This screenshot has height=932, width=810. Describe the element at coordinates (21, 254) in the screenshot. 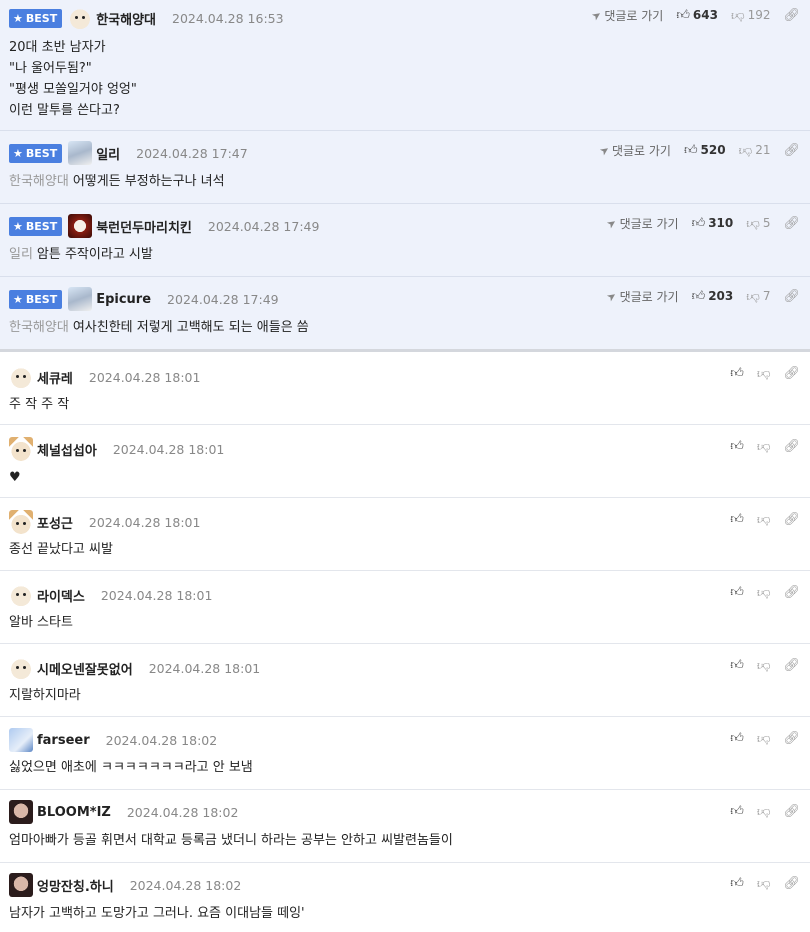

I see `reply-target: 일리` at that location.